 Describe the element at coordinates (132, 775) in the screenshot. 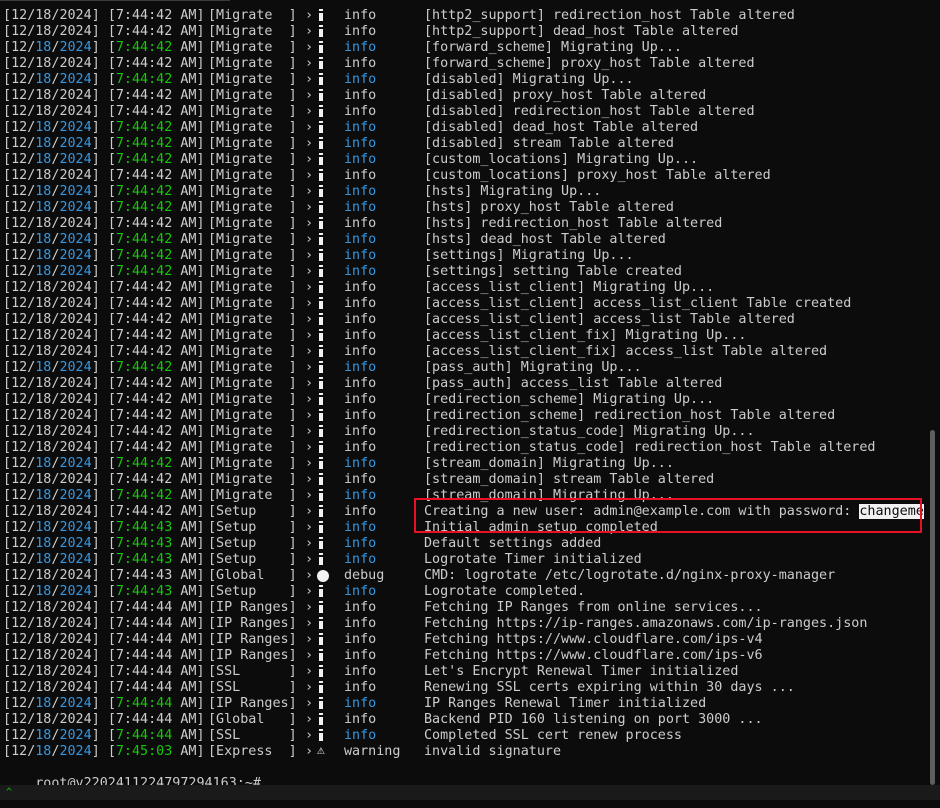

I see `shell-prompt: root@v2202411224797294163:~#` at that location.